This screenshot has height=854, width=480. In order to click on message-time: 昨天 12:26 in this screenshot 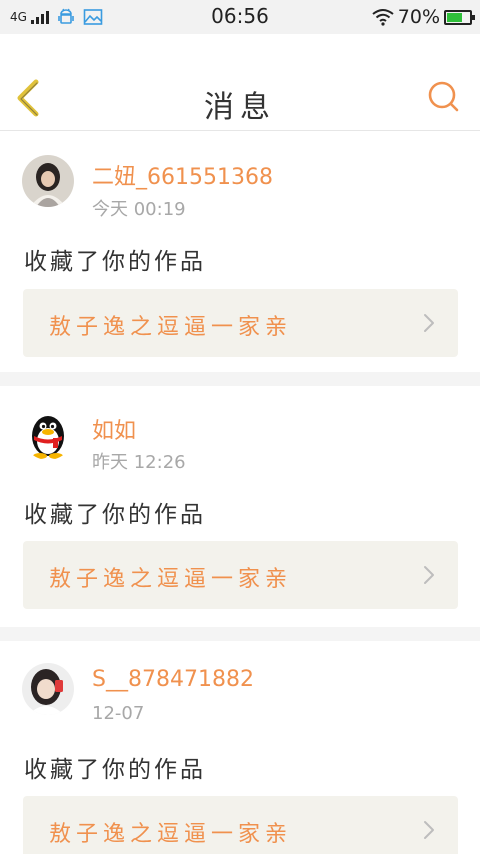, I will do `click(139, 462)`.